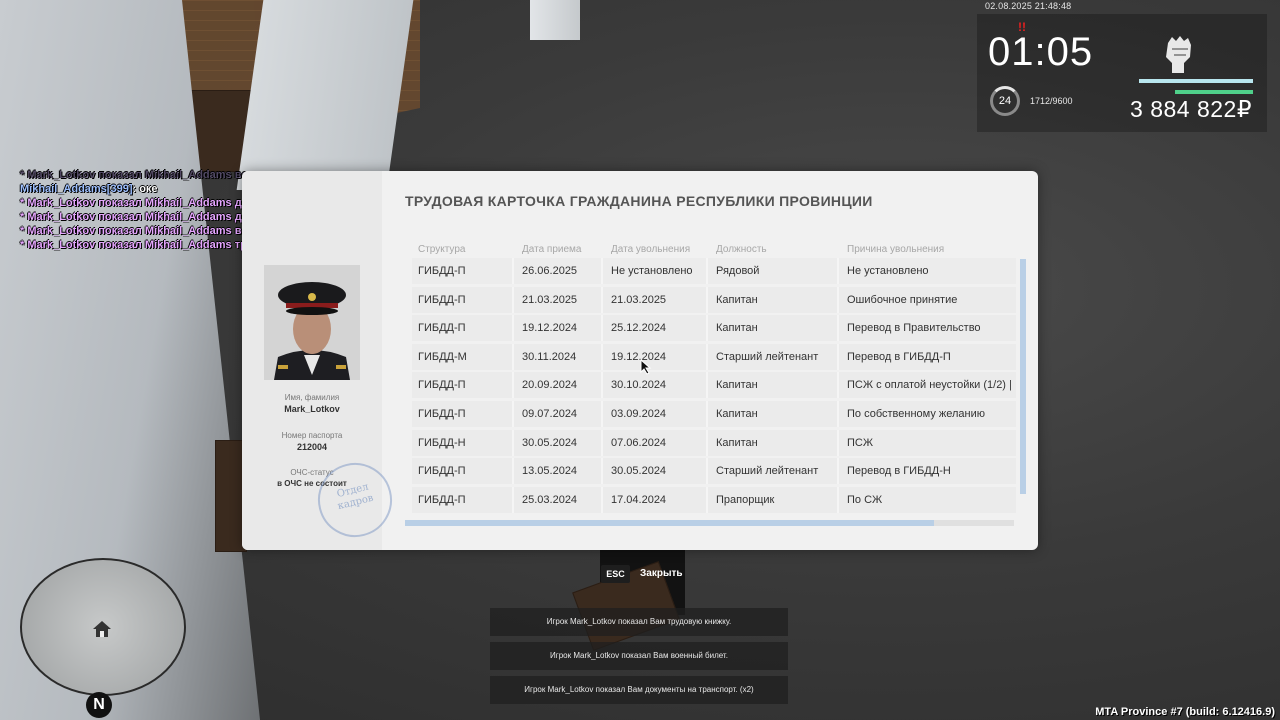 The image size is (1280, 720). Describe the element at coordinates (860, 442) in the screenshot. I see `table-cell: ПСЖ` at that location.